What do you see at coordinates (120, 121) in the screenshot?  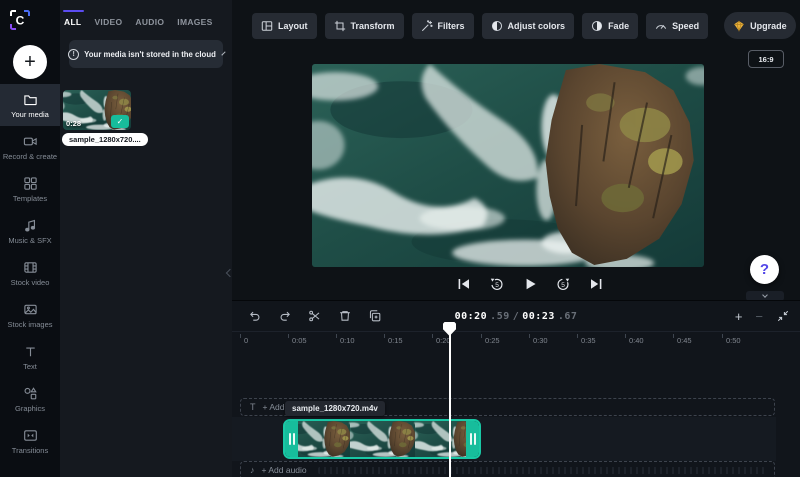 I see `check-badge-icon: ✓` at bounding box center [120, 121].